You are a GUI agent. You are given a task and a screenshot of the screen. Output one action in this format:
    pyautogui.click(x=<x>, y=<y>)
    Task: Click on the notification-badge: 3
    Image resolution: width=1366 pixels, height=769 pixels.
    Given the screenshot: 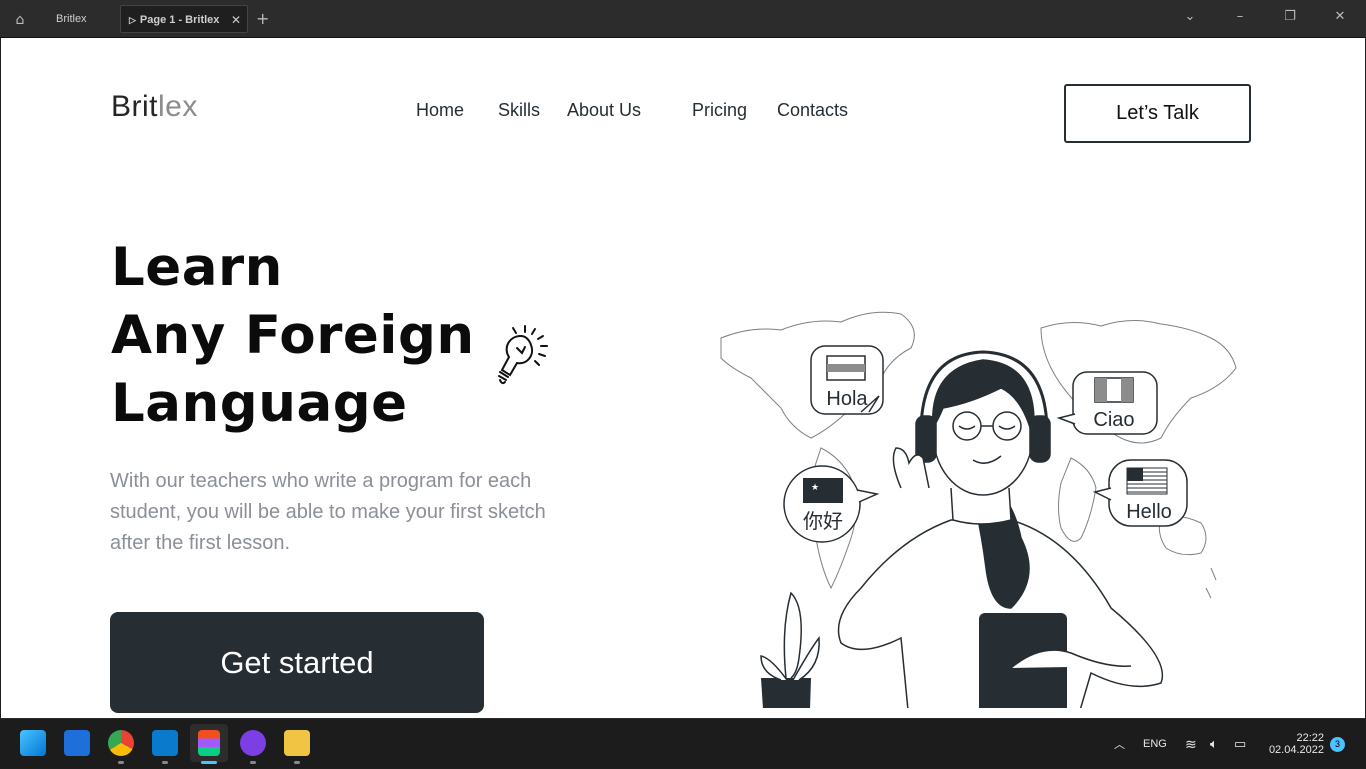 What is the action you would take?
    pyautogui.click(x=1337, y=744)
    